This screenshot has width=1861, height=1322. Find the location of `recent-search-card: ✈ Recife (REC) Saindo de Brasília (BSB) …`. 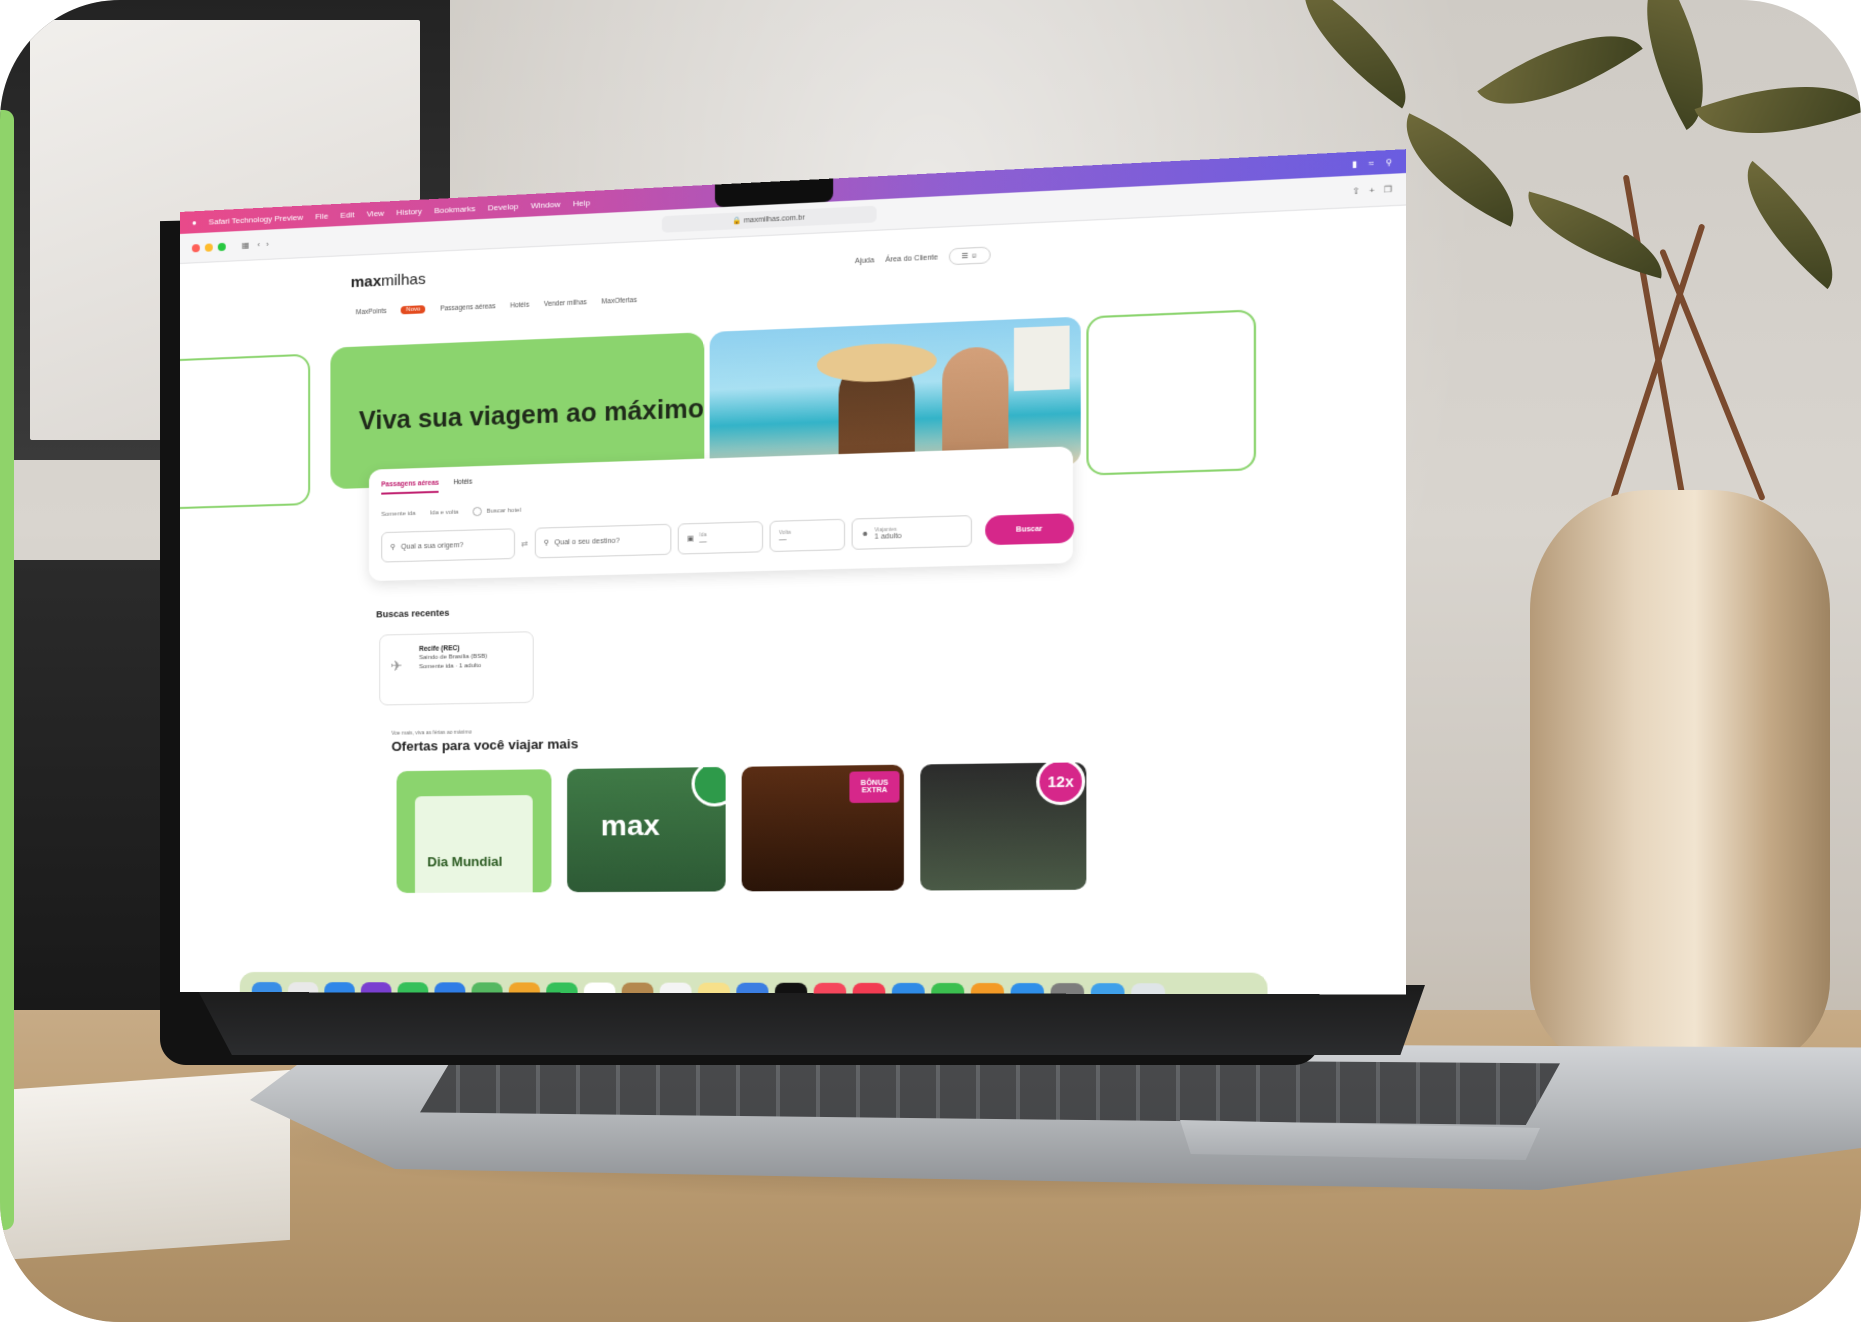

recent-search-card: ✈ Recife (REC) Saindo de Brasília (BSB) … is located at coordinates (456, 668).